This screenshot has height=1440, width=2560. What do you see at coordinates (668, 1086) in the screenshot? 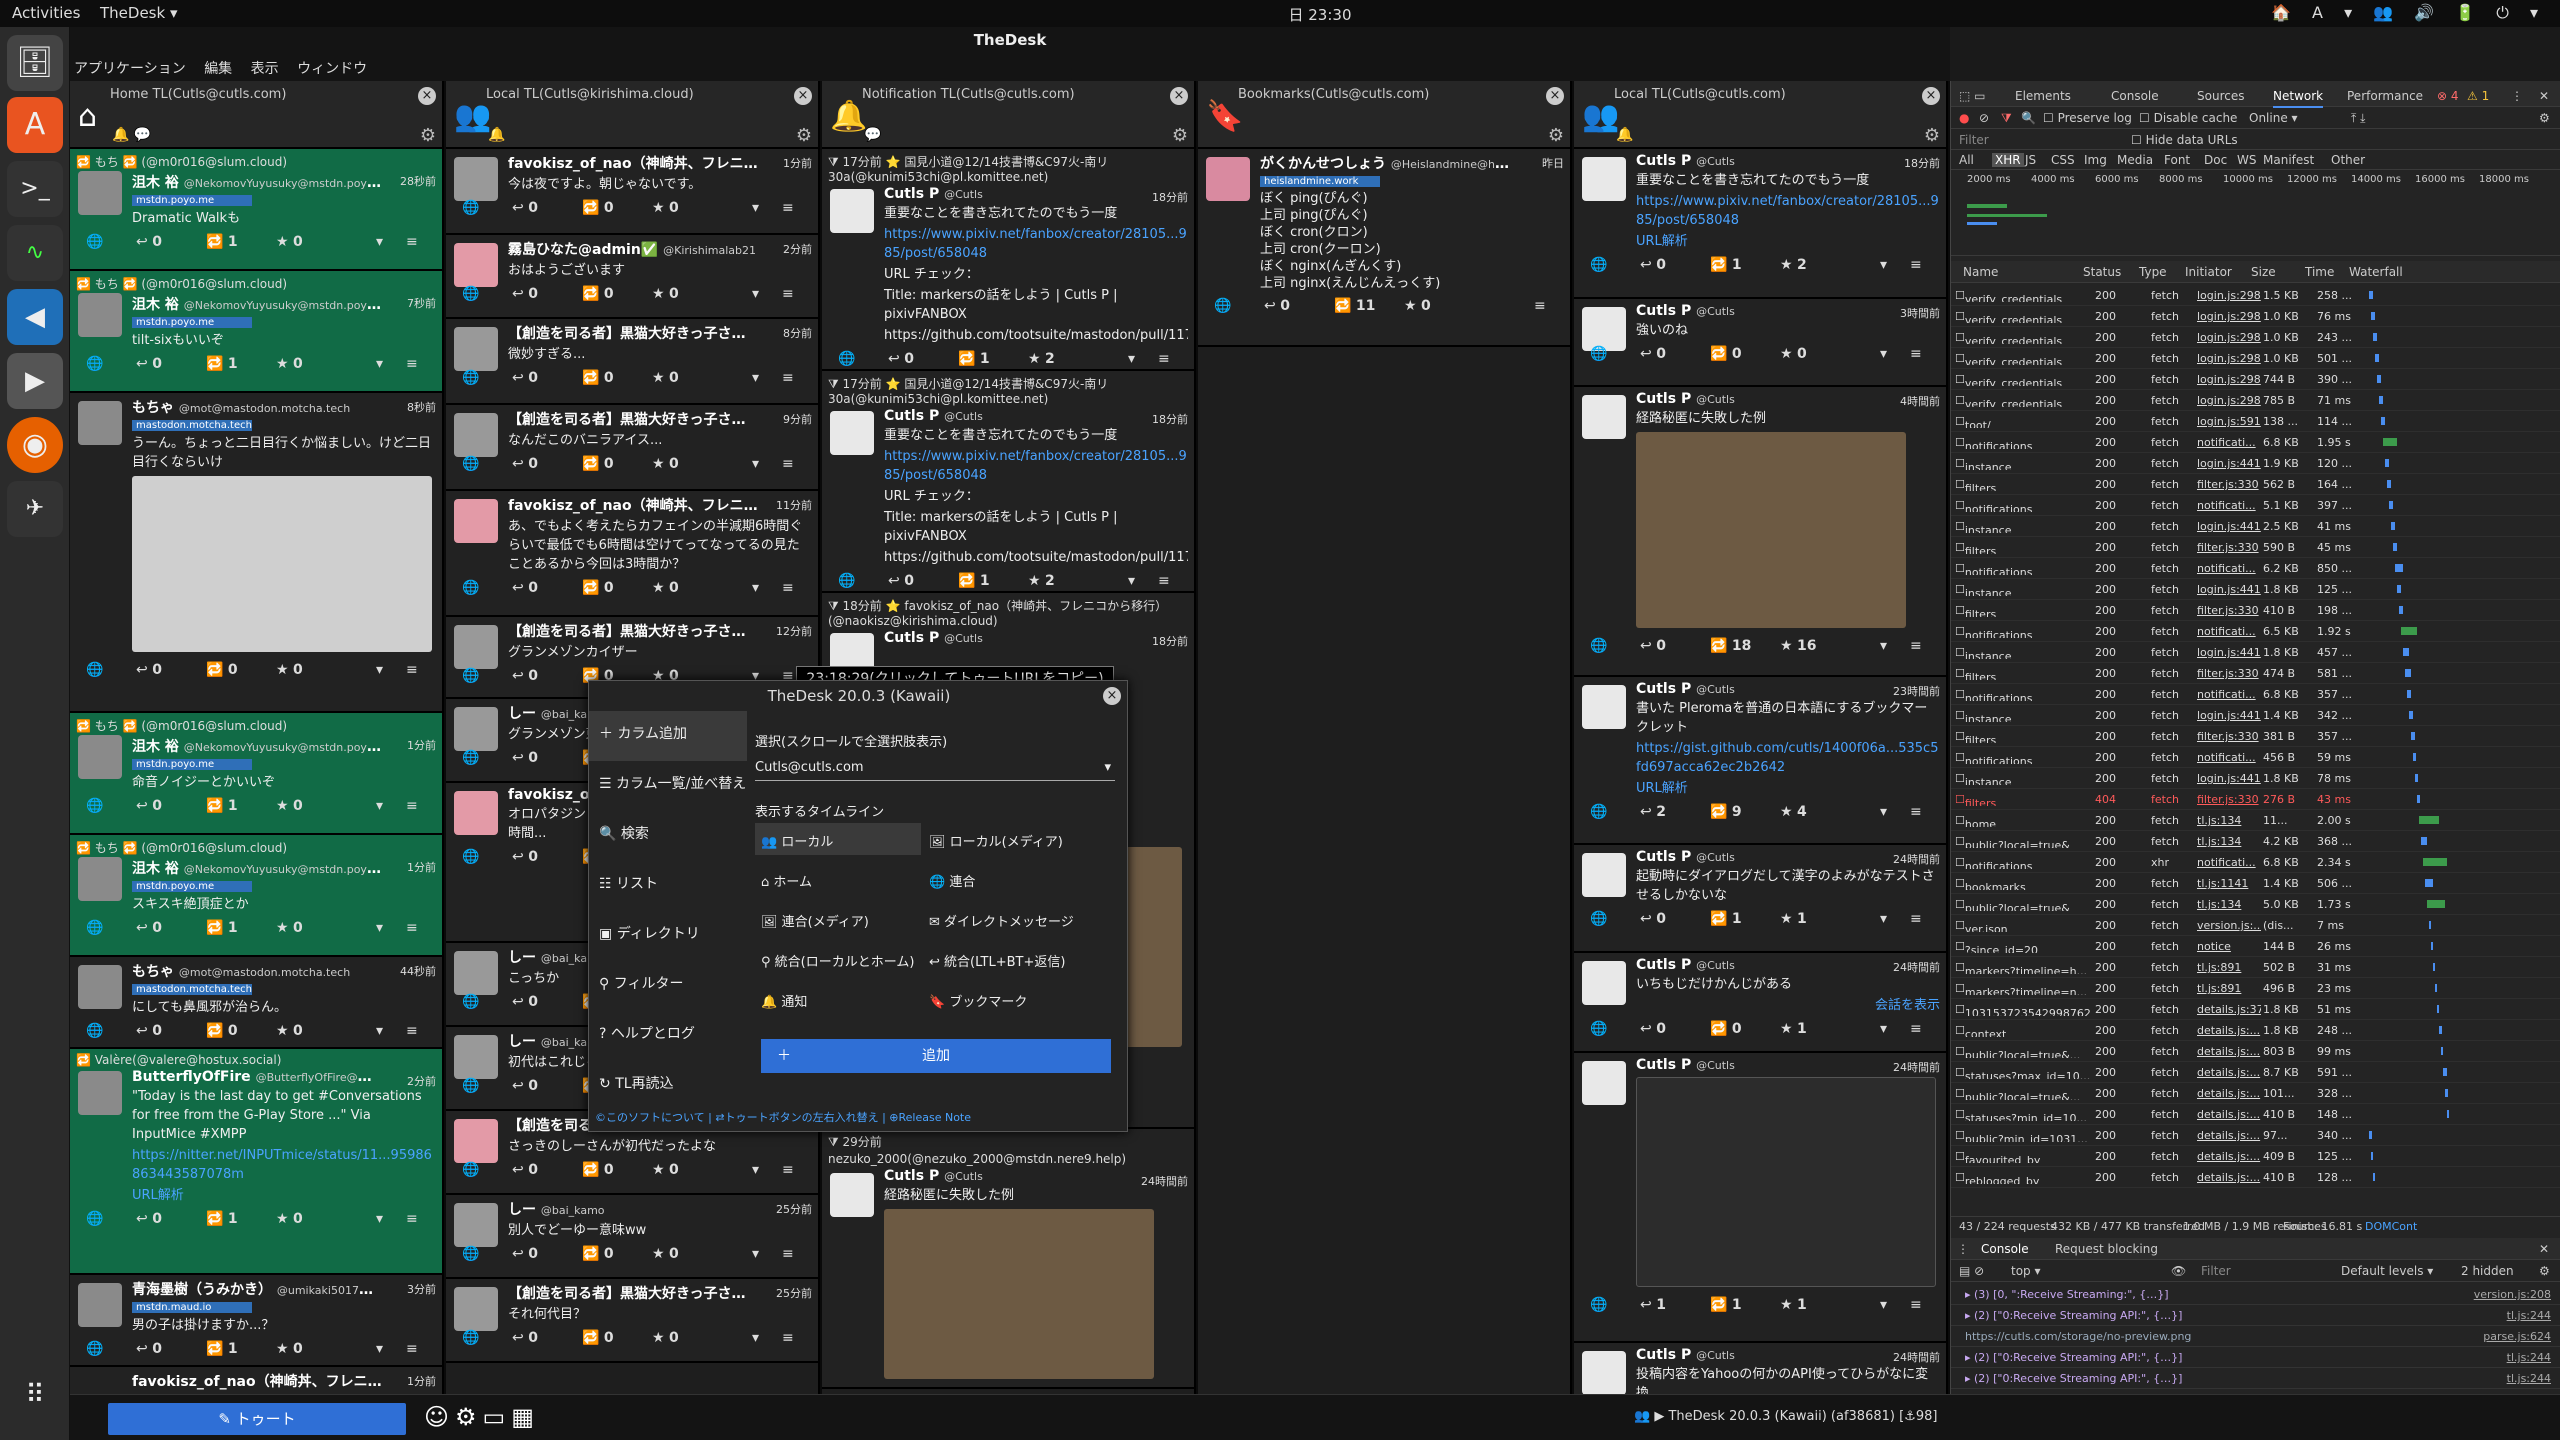
I see `menu-reload: ↻ TL再読込` at bounding box center [668, 1086].